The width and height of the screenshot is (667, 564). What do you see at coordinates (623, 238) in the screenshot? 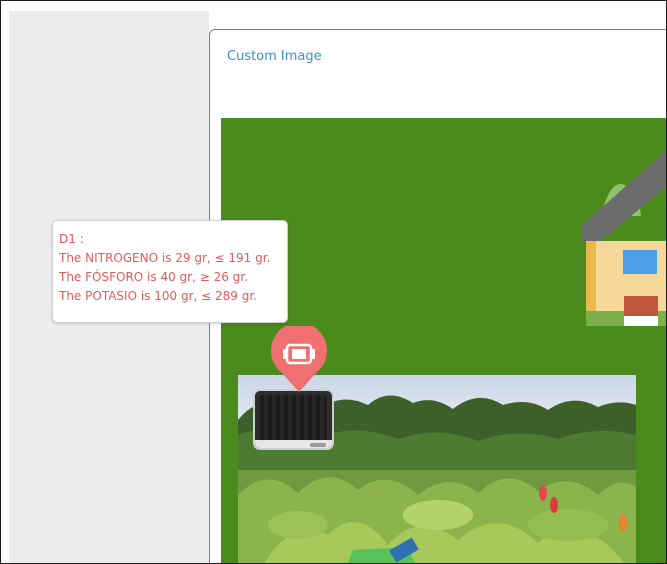
I see `house-illustration` at bounding box center [623, 238].